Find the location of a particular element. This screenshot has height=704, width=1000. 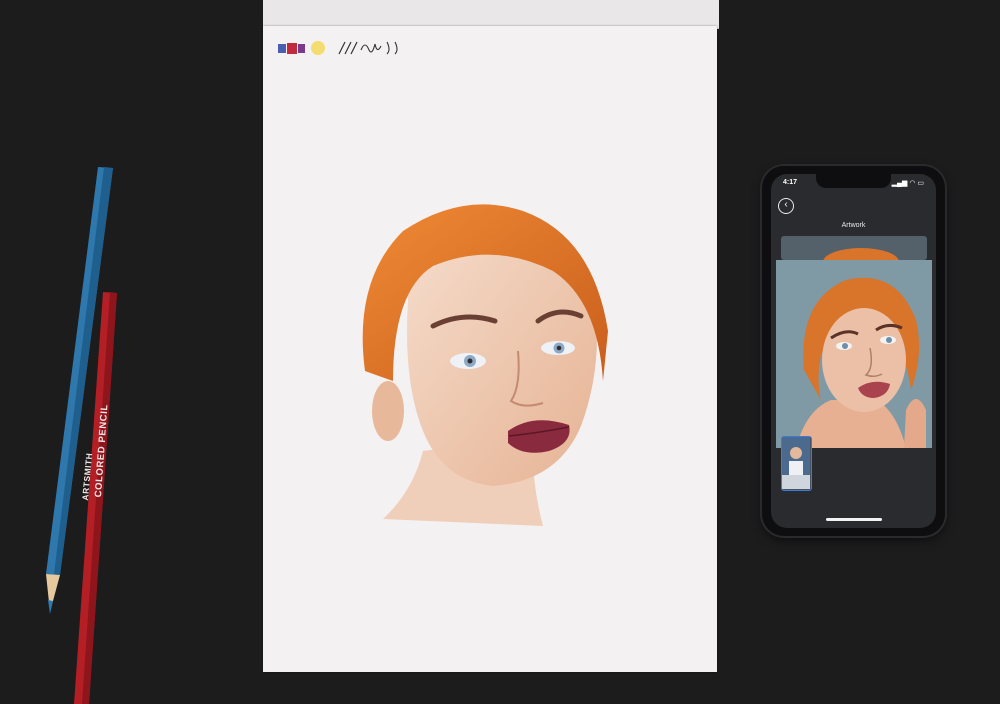

drawn-portrait is located at coordinates (485, 365).